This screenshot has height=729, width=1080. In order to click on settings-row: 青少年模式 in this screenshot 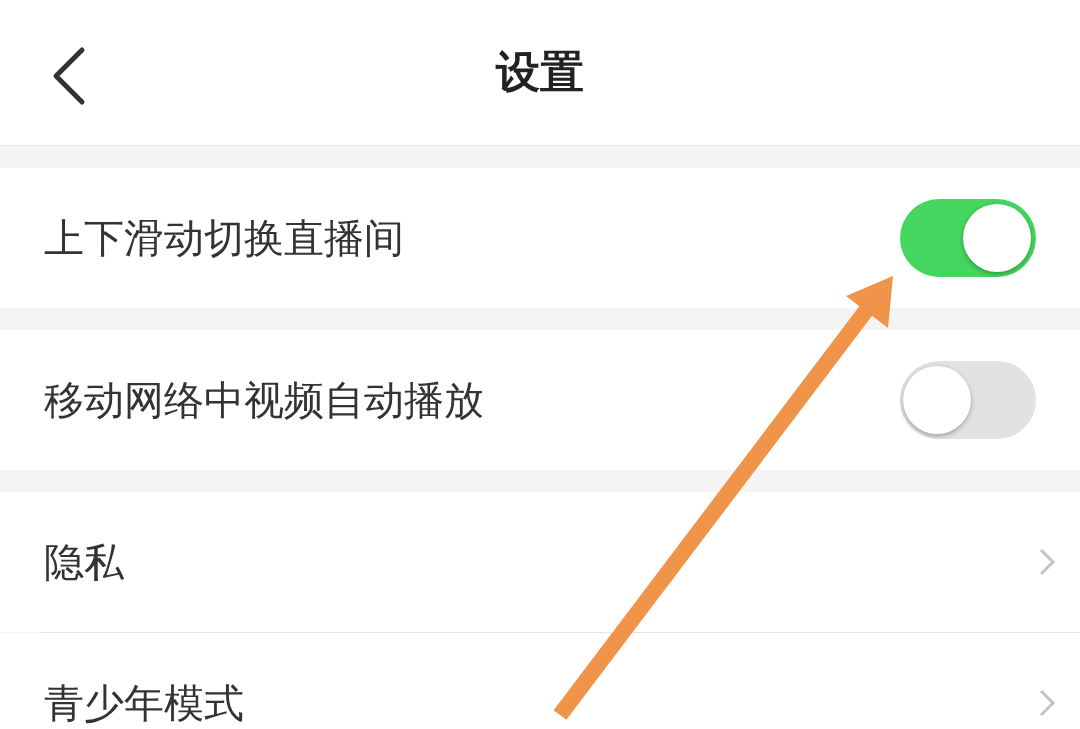, I will do `click(540, 681)`.